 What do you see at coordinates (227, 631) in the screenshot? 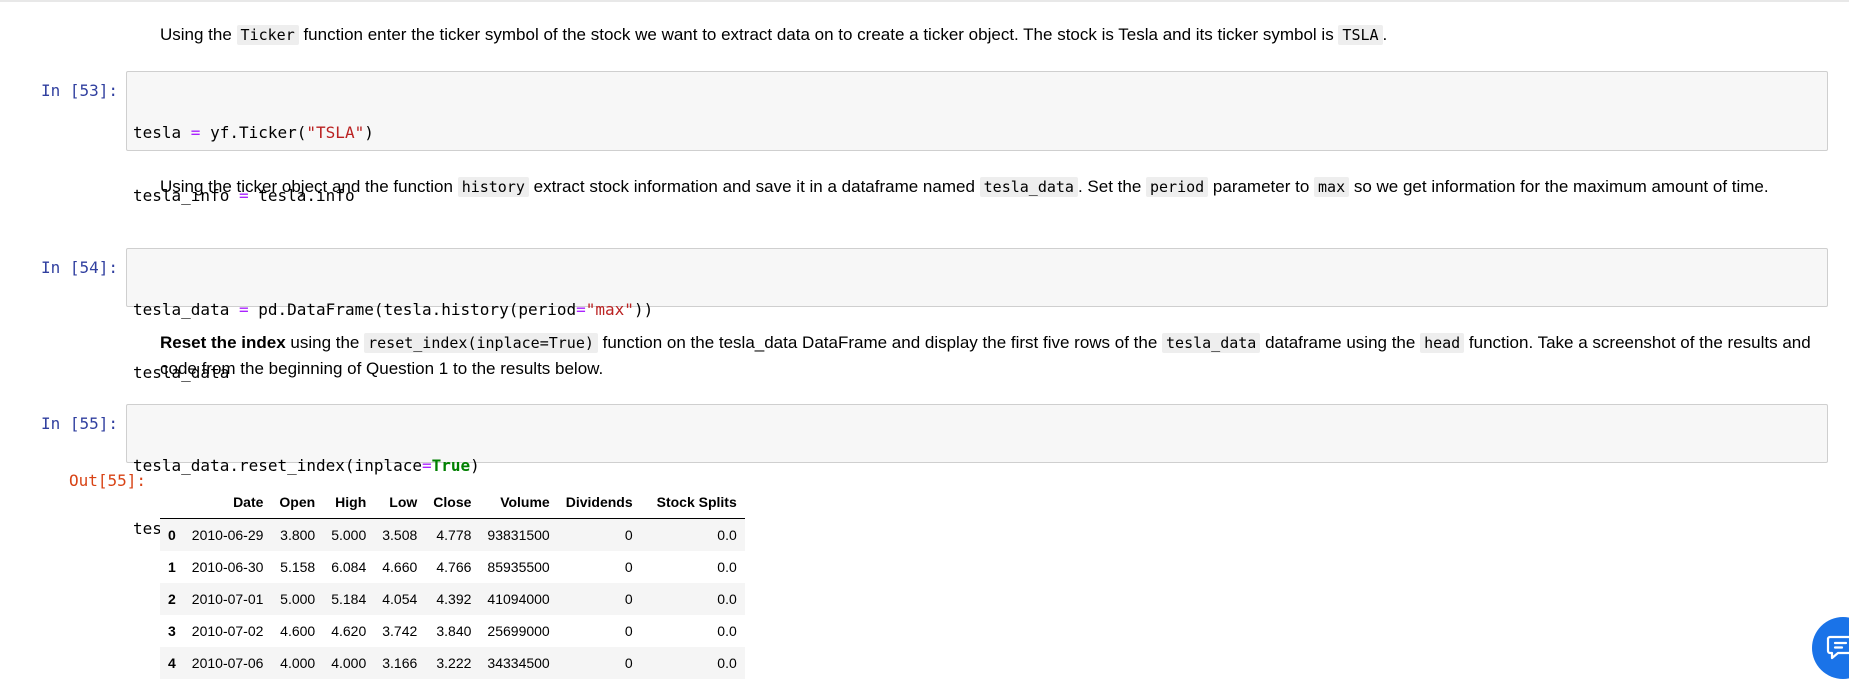
I see `table-cell: 2010-07-02` at bounding box center [227, 631].